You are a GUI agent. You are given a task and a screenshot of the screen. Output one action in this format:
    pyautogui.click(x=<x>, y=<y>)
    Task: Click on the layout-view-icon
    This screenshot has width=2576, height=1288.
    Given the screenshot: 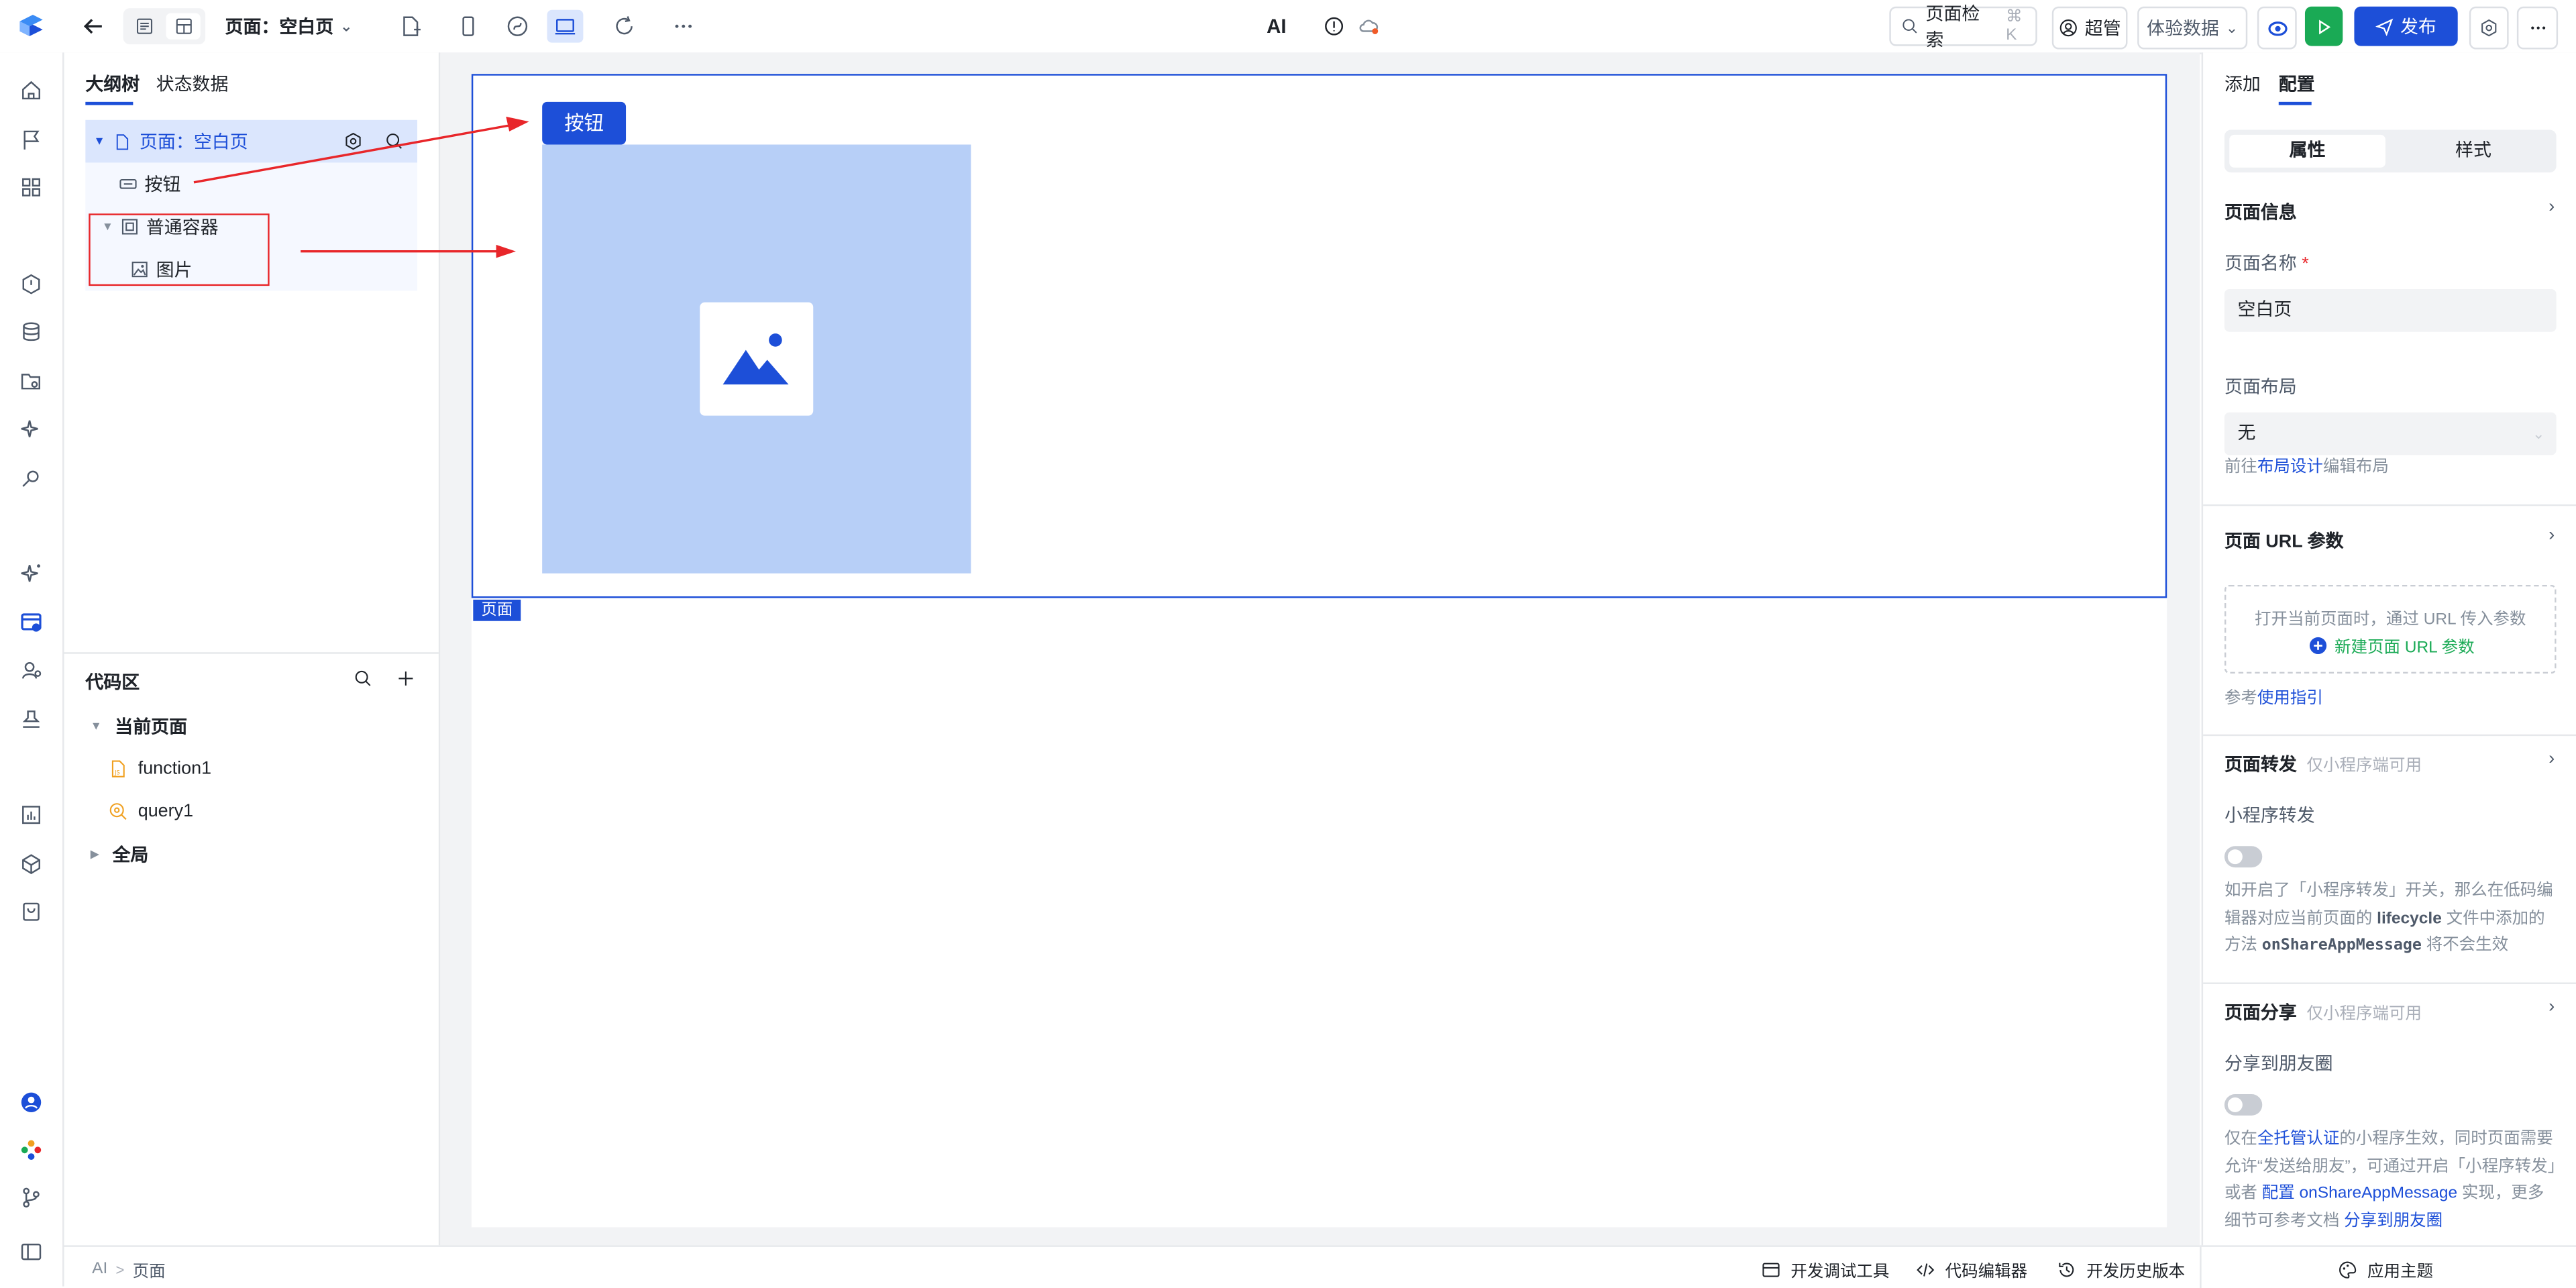 What is the action you would take?
    pyautogui.click(x=183, y=26)
    